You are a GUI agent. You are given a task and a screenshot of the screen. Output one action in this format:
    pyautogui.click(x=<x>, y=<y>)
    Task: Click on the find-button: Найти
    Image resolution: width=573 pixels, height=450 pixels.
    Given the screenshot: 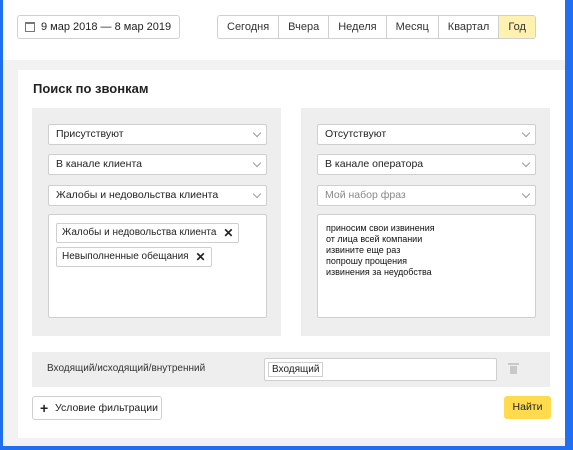 What is the action you would take?
    pyautogui.click(x=527, y=407)
    